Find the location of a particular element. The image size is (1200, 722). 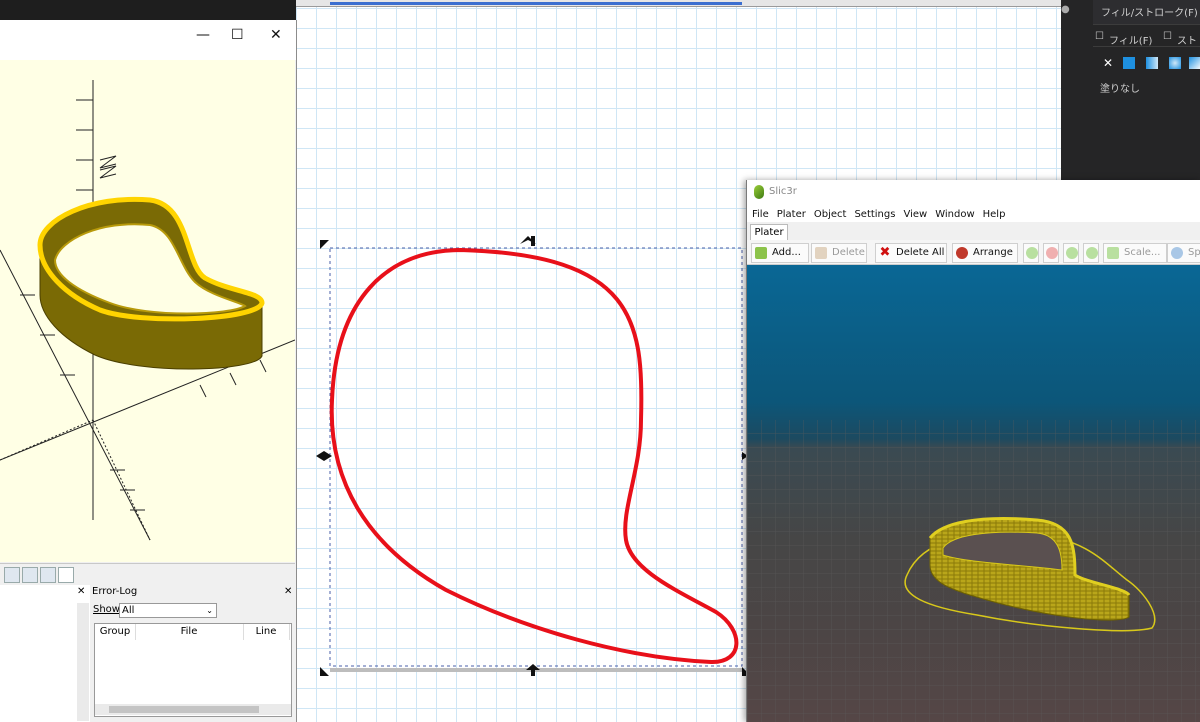

menu-help: Help is located at coordinates (994, 214).